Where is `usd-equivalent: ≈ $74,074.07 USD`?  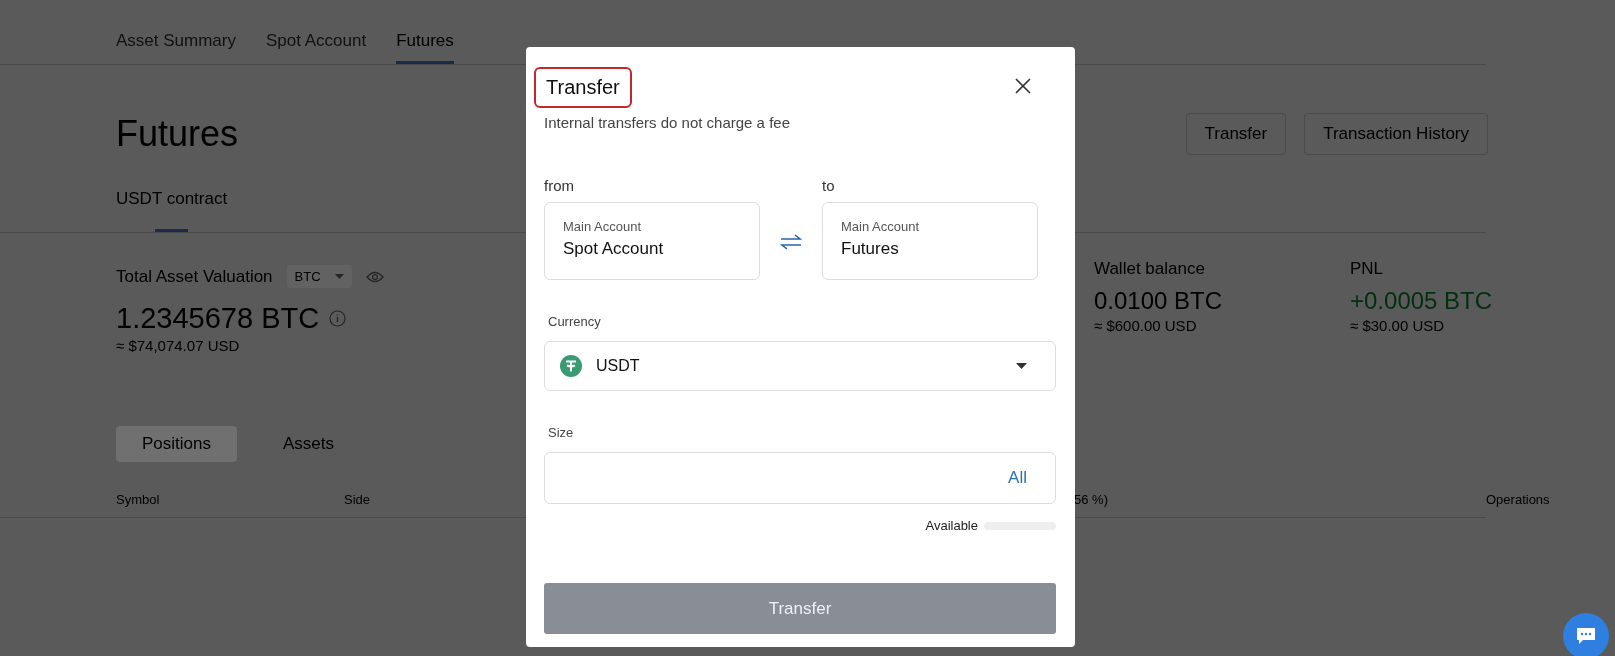 usd-equivalent: ≈ $74,074.07 USD is located at coordinates (178, 345).